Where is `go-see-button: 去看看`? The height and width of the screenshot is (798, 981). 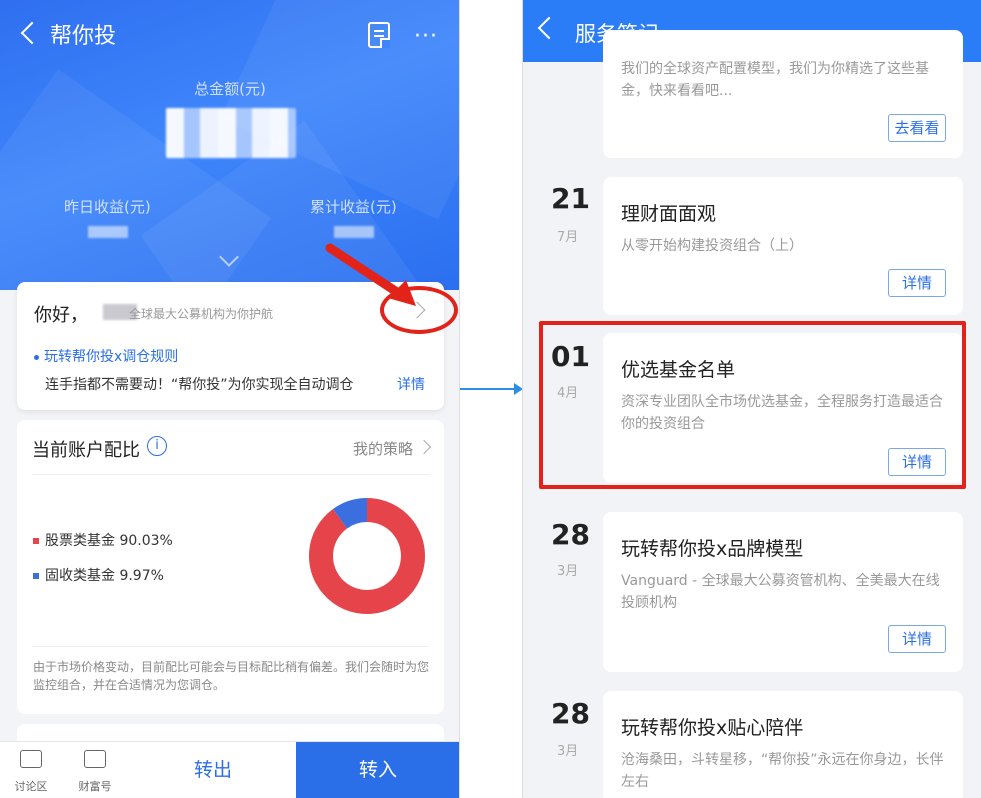 go-see-button: 去看看 is located at coordinates (917, 128).